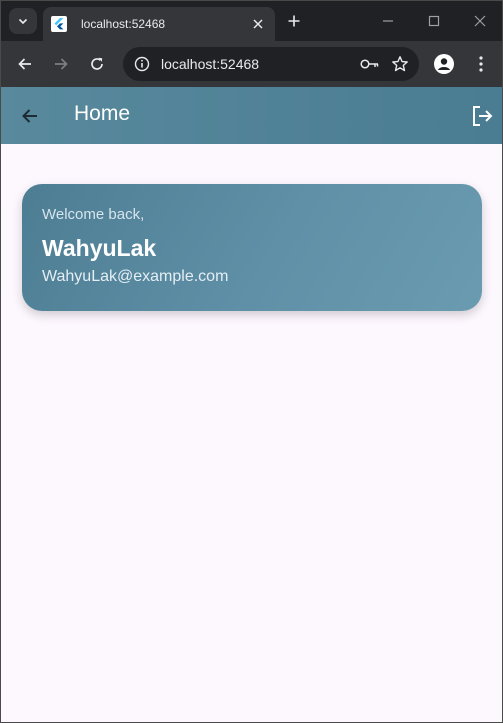  I want to click on tab-strip: localhost:52468, so click(251, 21).